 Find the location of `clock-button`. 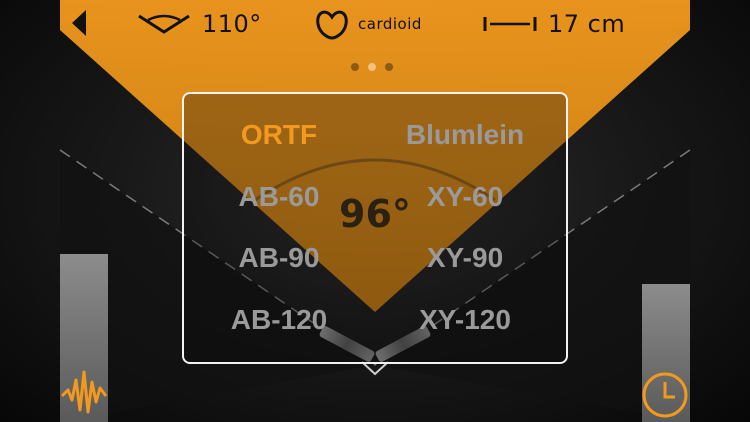

clock-button is located at coordinates (665, 395).